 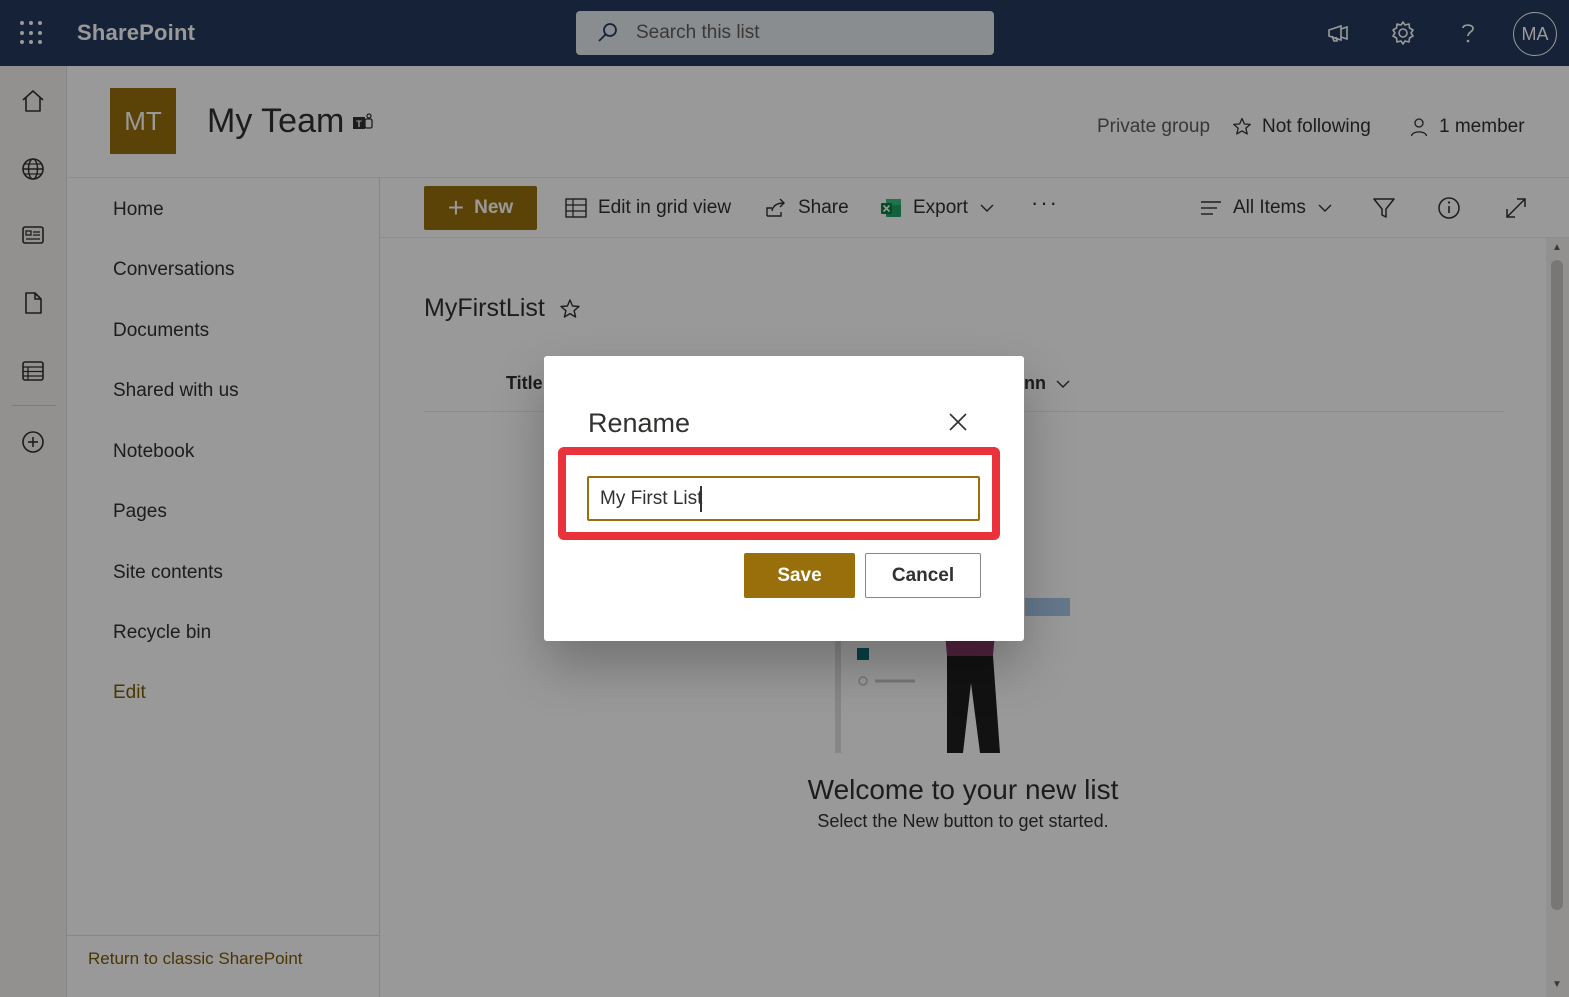 I want to click on rename-dialog: Rename Save Cancel, so click(x=784, y=498).